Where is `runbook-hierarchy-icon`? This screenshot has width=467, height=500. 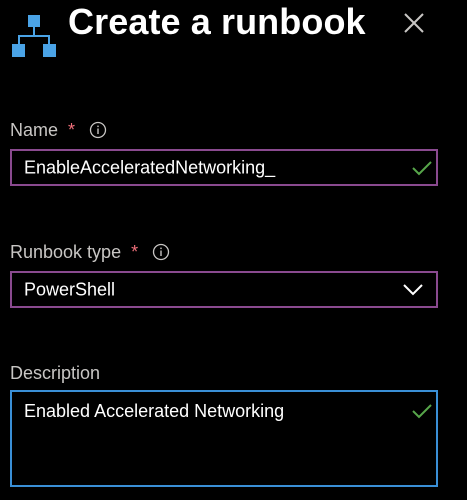
runbook-hierarchy-icon is located at coordinates (34, 36).